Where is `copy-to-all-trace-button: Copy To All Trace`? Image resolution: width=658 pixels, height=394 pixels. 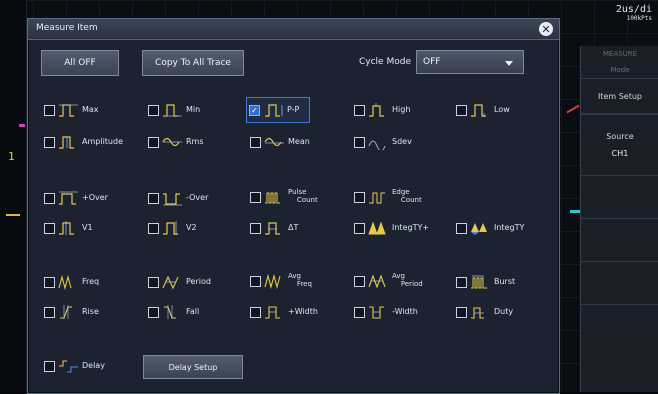 copy-to-all-trace-button: Copy To All Trace is located at coordinates (193, 63).